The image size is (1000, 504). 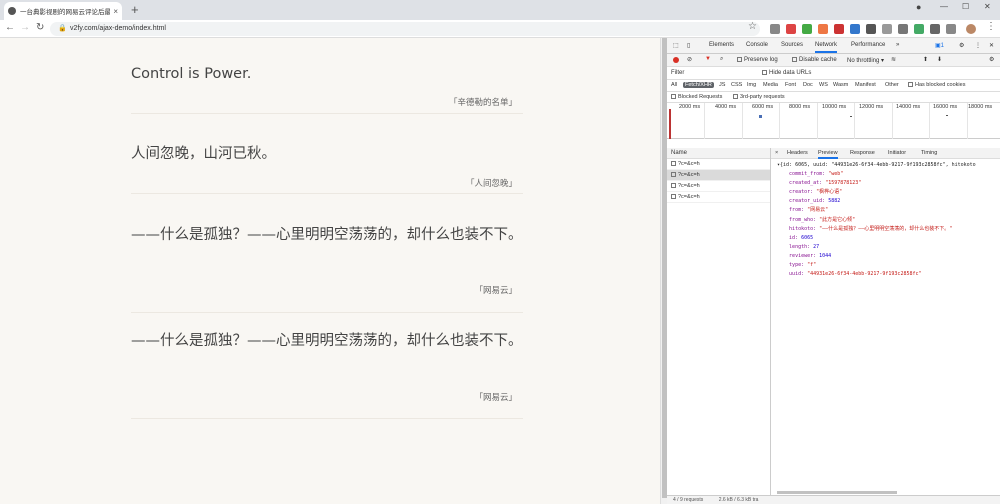 What do you see at coordinates (826, 47) in the screenshot?
I see `tab-network: Network` at bounding box center [826, 47].